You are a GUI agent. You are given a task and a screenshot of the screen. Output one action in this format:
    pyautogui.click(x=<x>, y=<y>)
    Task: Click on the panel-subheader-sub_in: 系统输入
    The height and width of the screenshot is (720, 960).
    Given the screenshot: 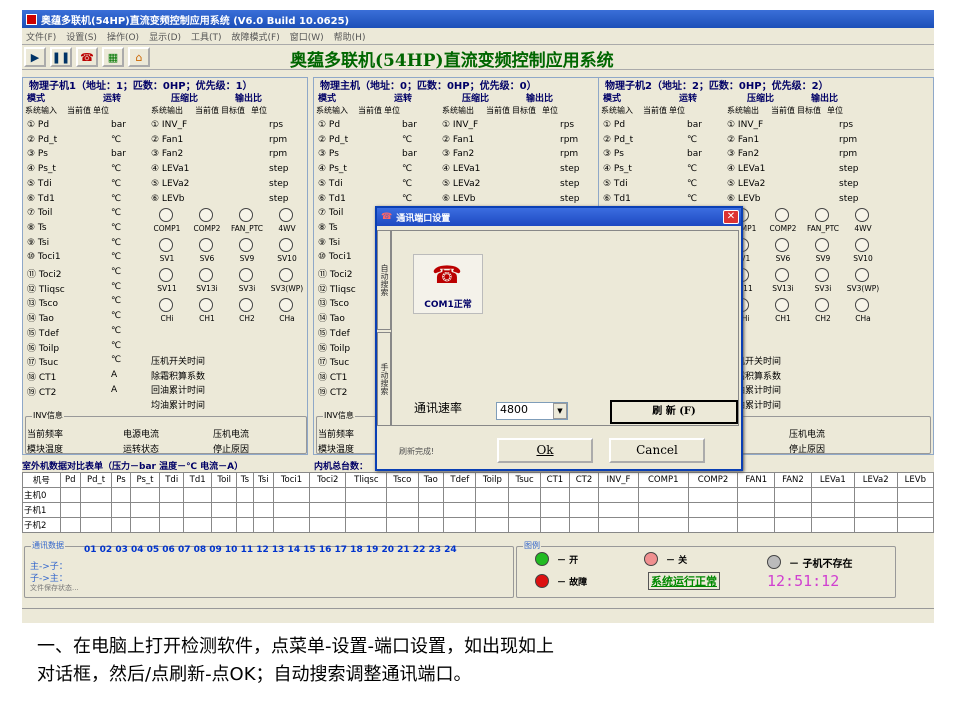 What is the action you would take?
    pyautogui.click(x=617, y=110)
    